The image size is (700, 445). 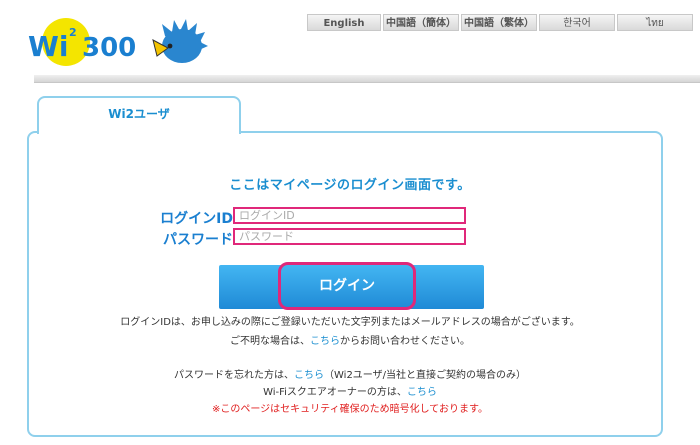 I want to click on lang-tab-korean: 한국어, so click(x=577, y=22).